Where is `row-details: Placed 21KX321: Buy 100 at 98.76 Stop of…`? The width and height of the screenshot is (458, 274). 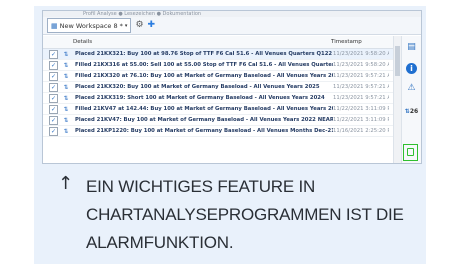
row-details: Placed 21KX321: Buy 100 at 98.76 Stop of… is located at coordinates (204, 54).